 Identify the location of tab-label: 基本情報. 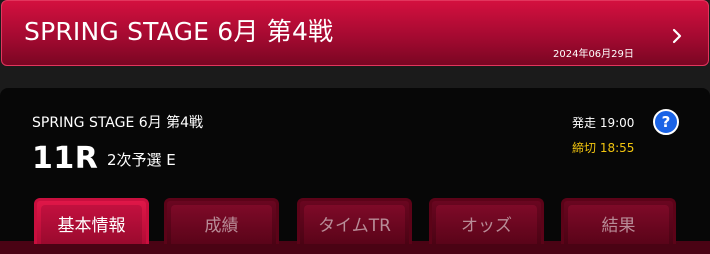
(91, 226).